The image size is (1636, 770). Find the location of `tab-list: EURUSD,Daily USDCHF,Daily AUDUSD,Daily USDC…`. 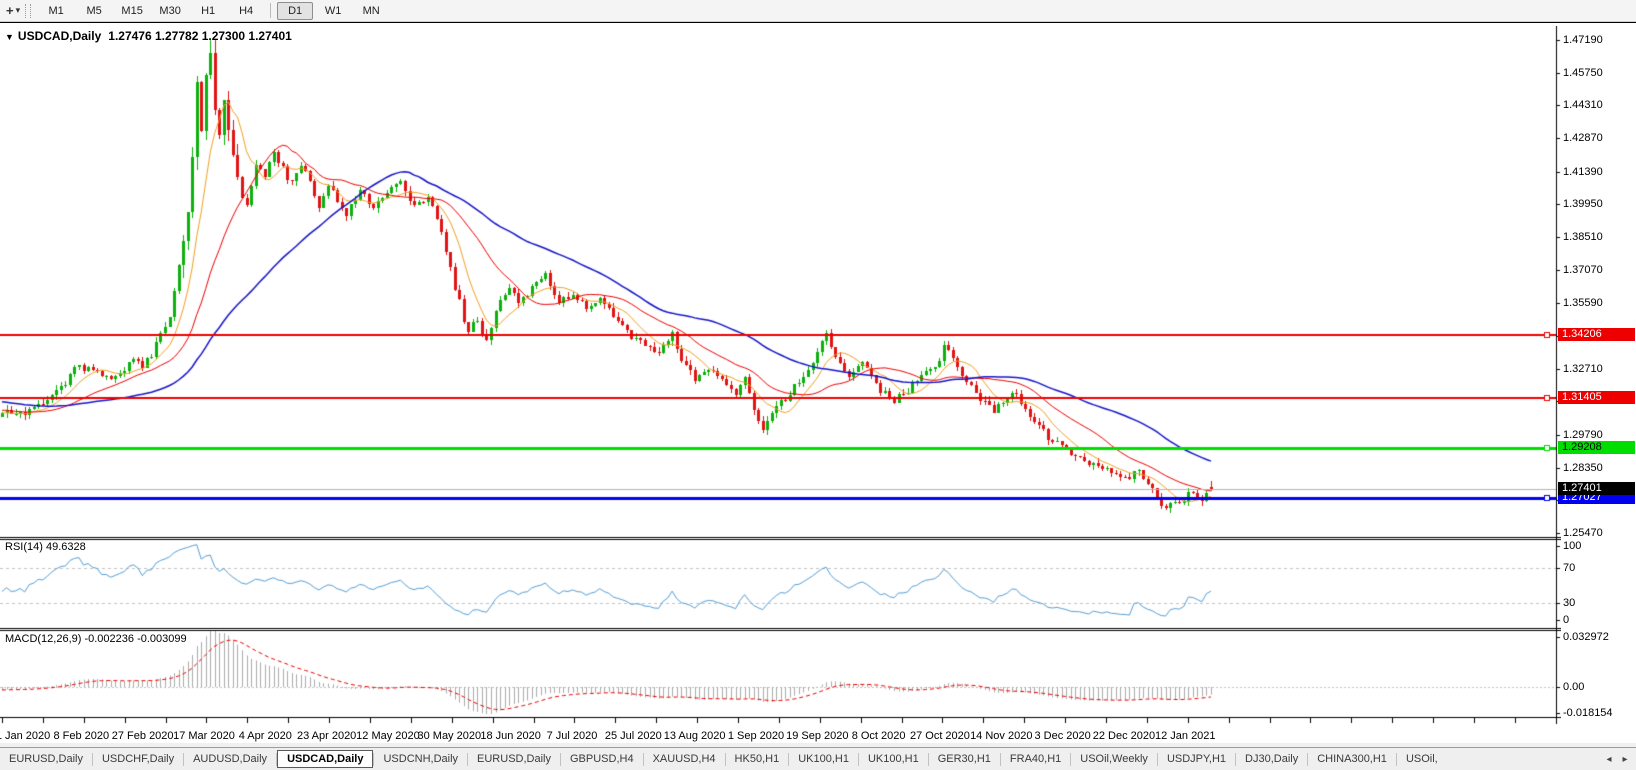

tab-list: EURUSD,Daily USDCHF,Daily AUDUSD,Daily USDC… is located at coordinates (723, 759).